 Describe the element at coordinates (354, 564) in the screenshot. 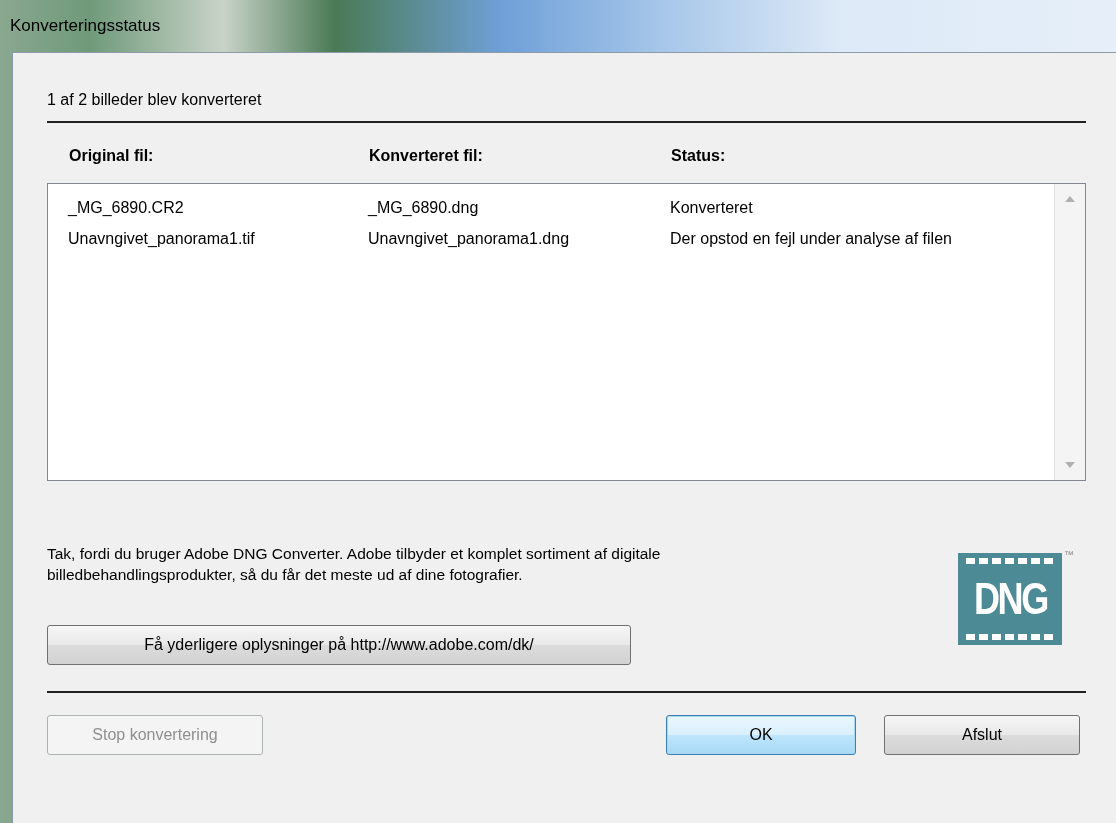

I see `thank-you-message: Tak, fordi du bruger Adobe DNG Converter. Adobe tilbyder et komplet sortiment af digitale billedbehandlingsprodukter, så du får det meste ud af dine fotografier.` at that location.